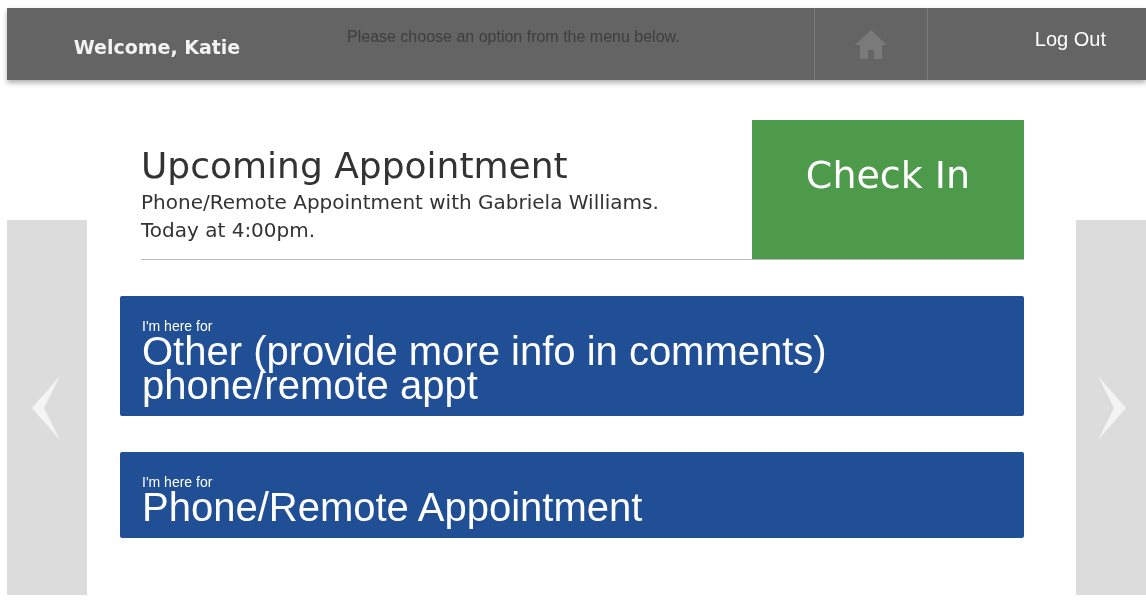 This screenshot has width=1146, height=603. I want to click on appointment-time: Today at 4:00pm., so click(229, 230).